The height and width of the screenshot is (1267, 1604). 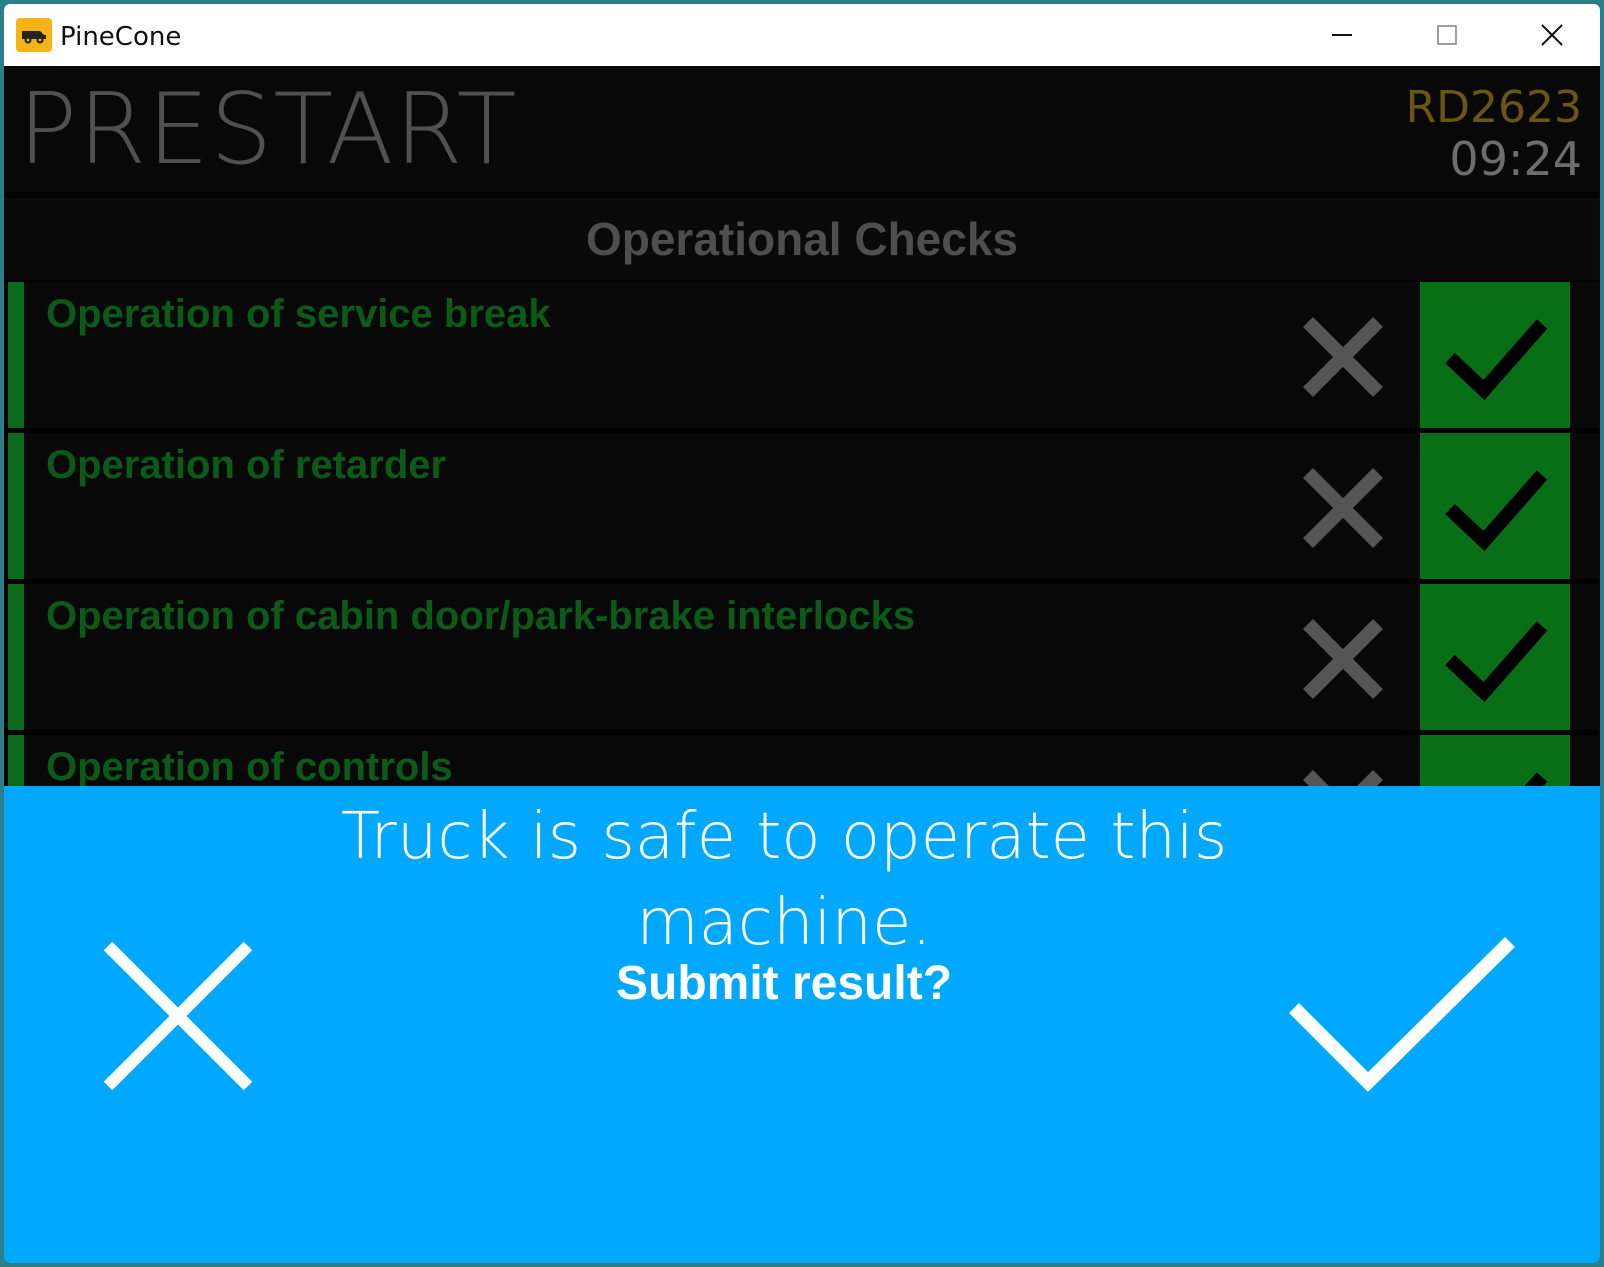 I want to click on close-icon, so click(x=1552, y=35).